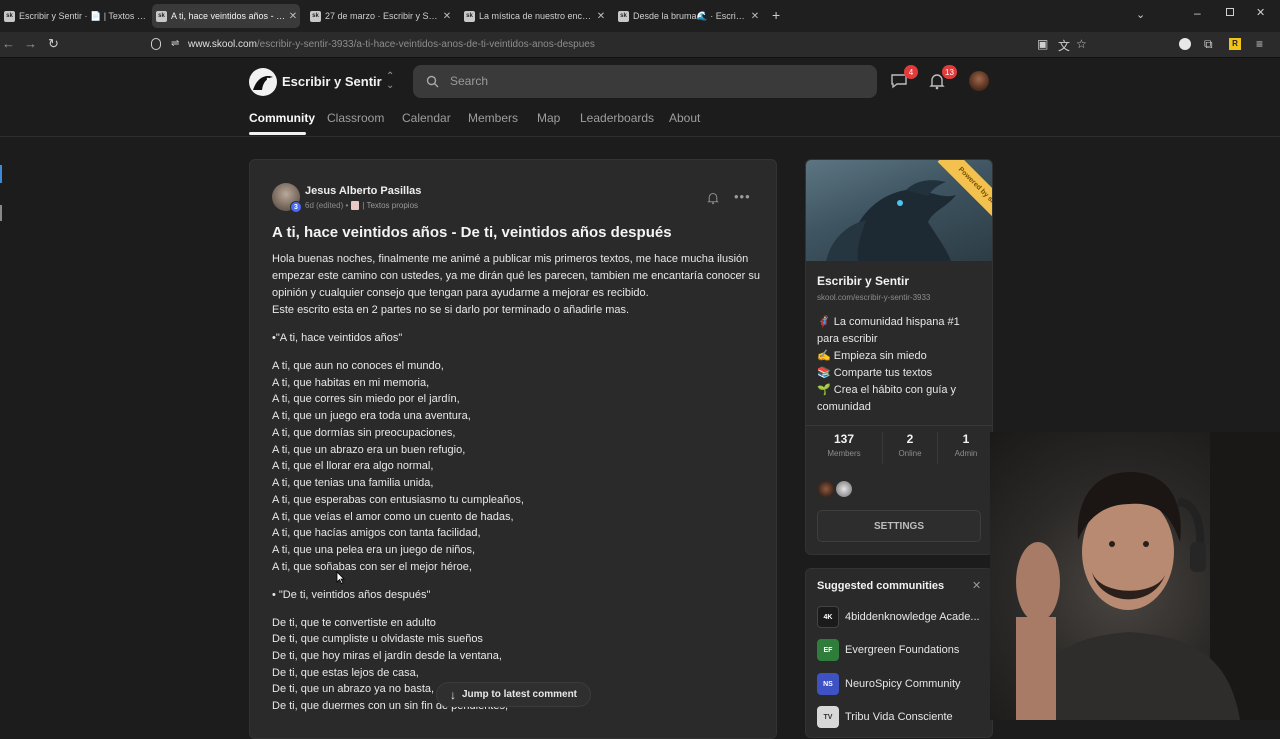 The image size is (1280, 739). I want to click on switch-community-chevron-icon: ⌃ ⌄, so click(390, 81).